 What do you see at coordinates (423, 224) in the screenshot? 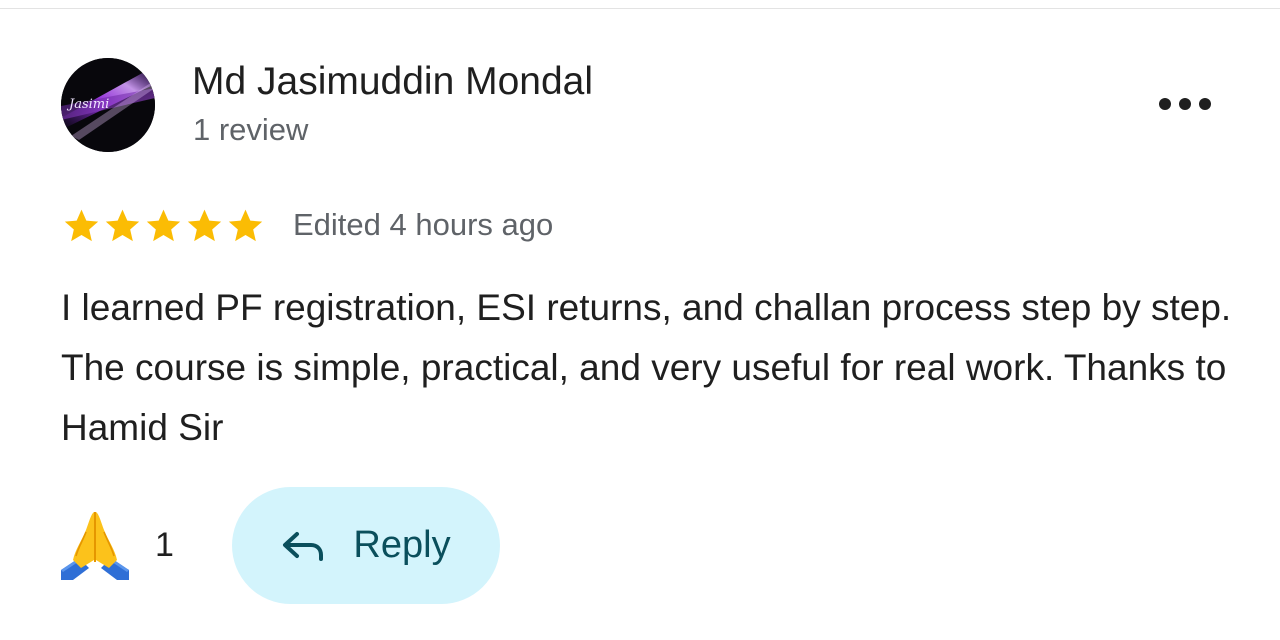
I see `edited-timestamp: Edited 4 hours ago` at bounding box center [423, 224].